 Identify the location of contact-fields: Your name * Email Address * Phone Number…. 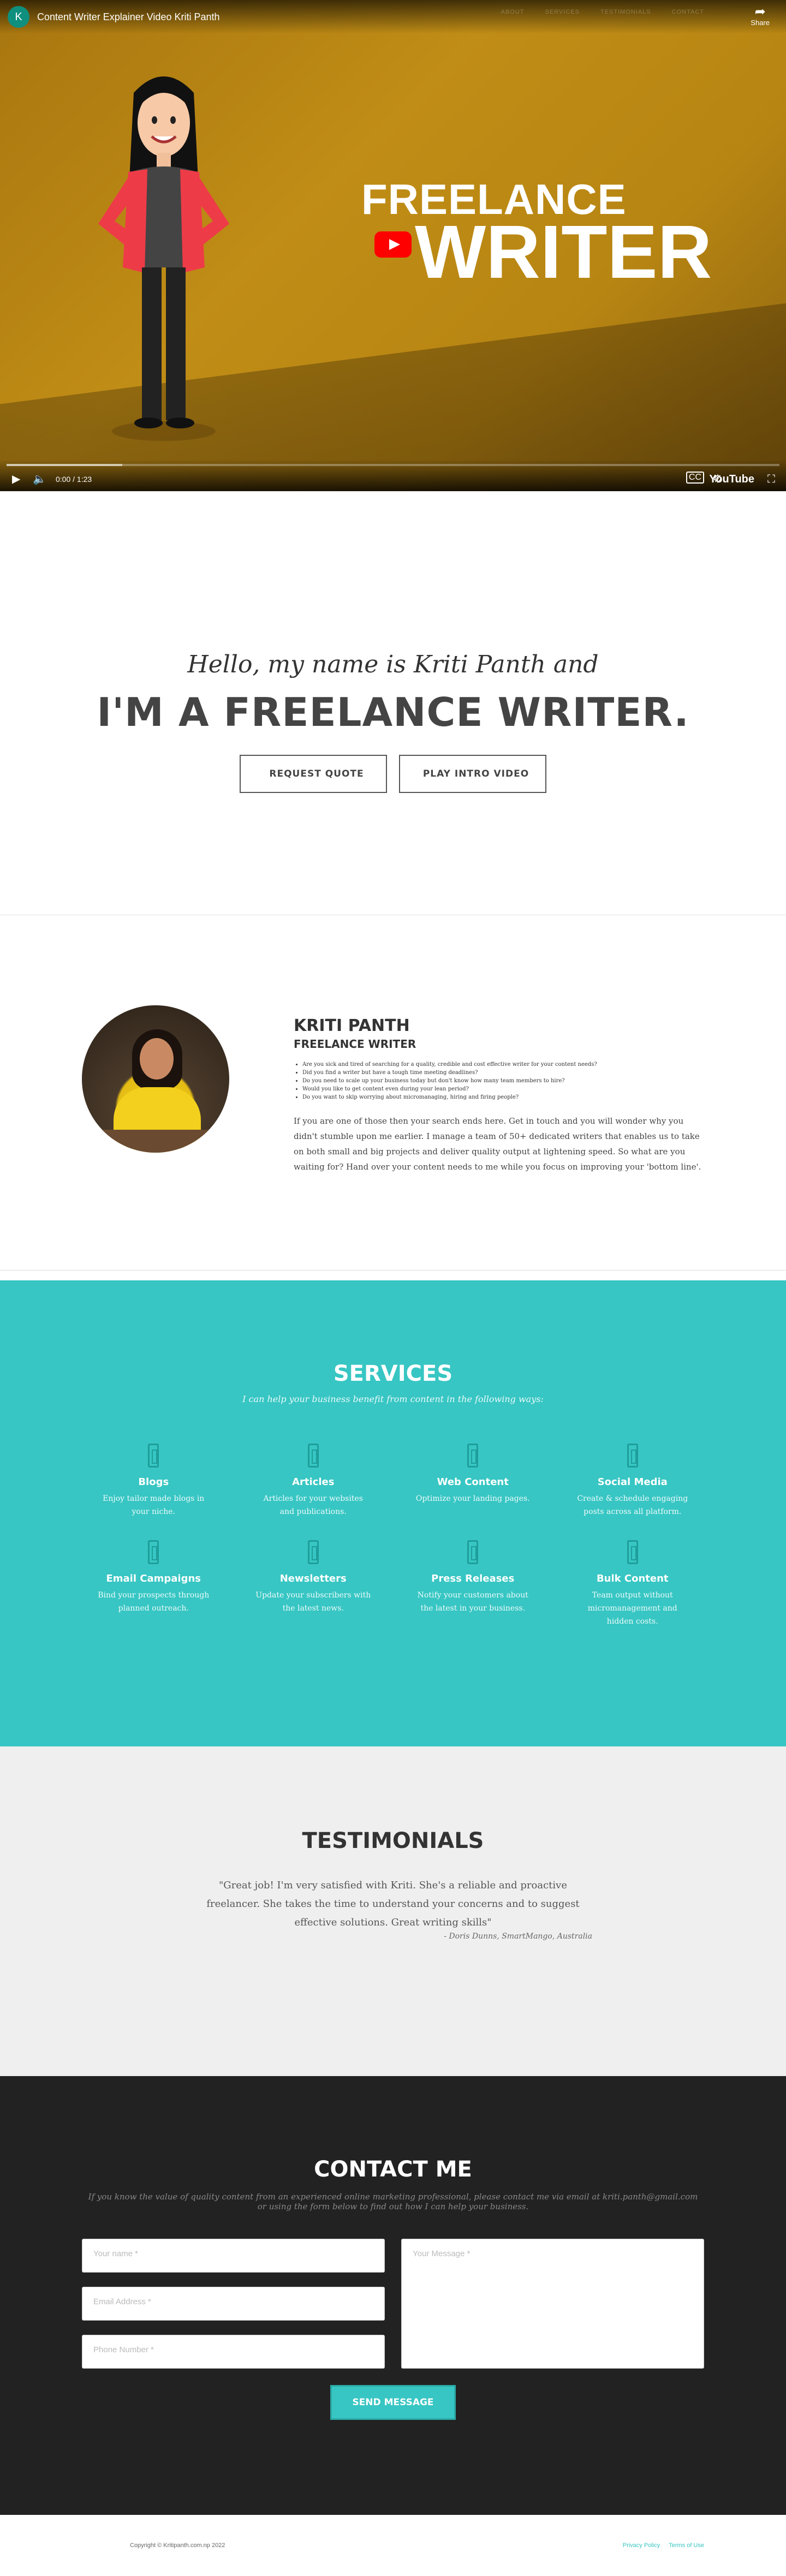
(233, 2304).